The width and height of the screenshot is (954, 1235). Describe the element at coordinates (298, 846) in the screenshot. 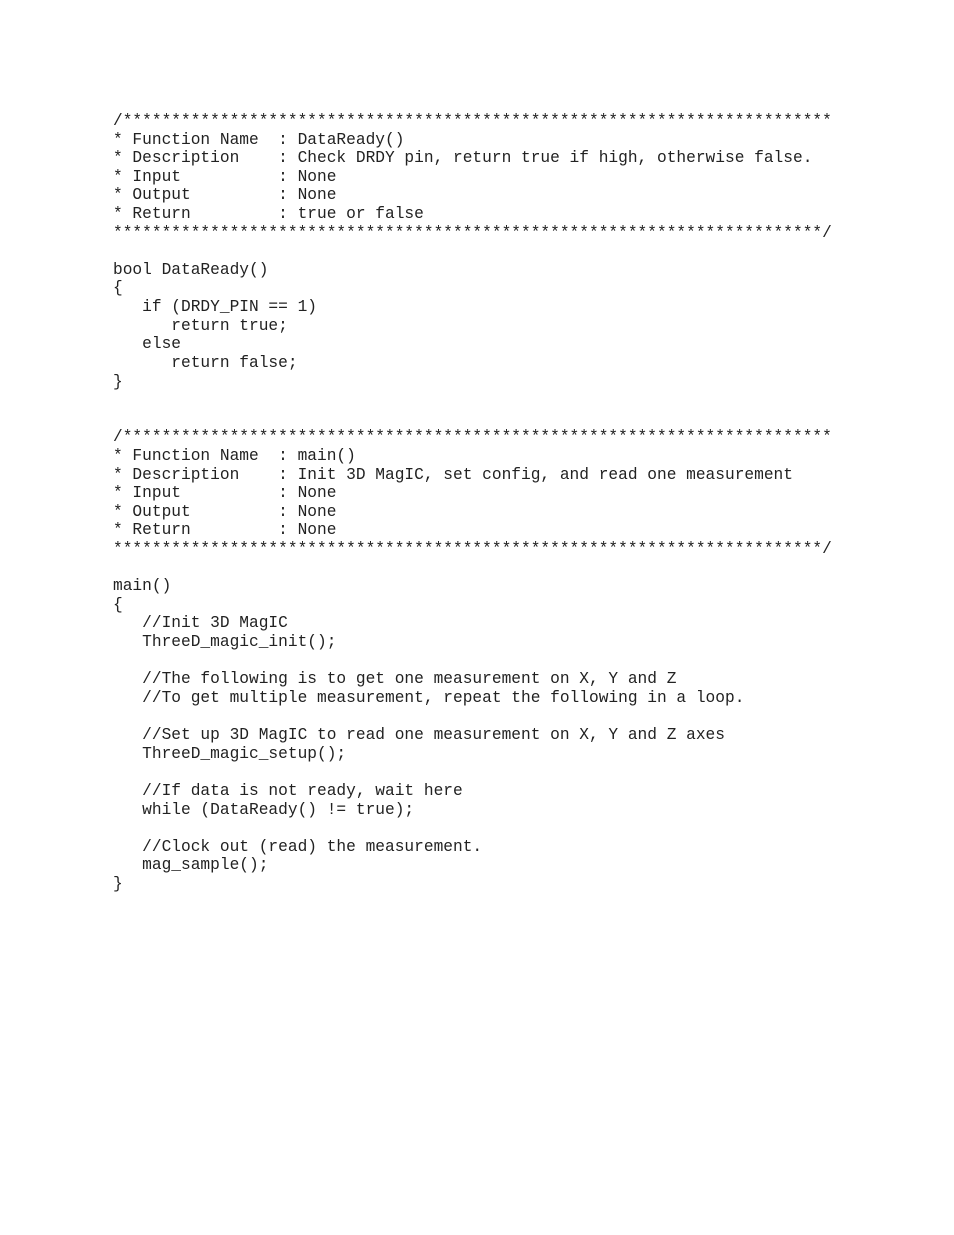

I see `code-comment-line: //Clock out (read) the measurement.` at that location.